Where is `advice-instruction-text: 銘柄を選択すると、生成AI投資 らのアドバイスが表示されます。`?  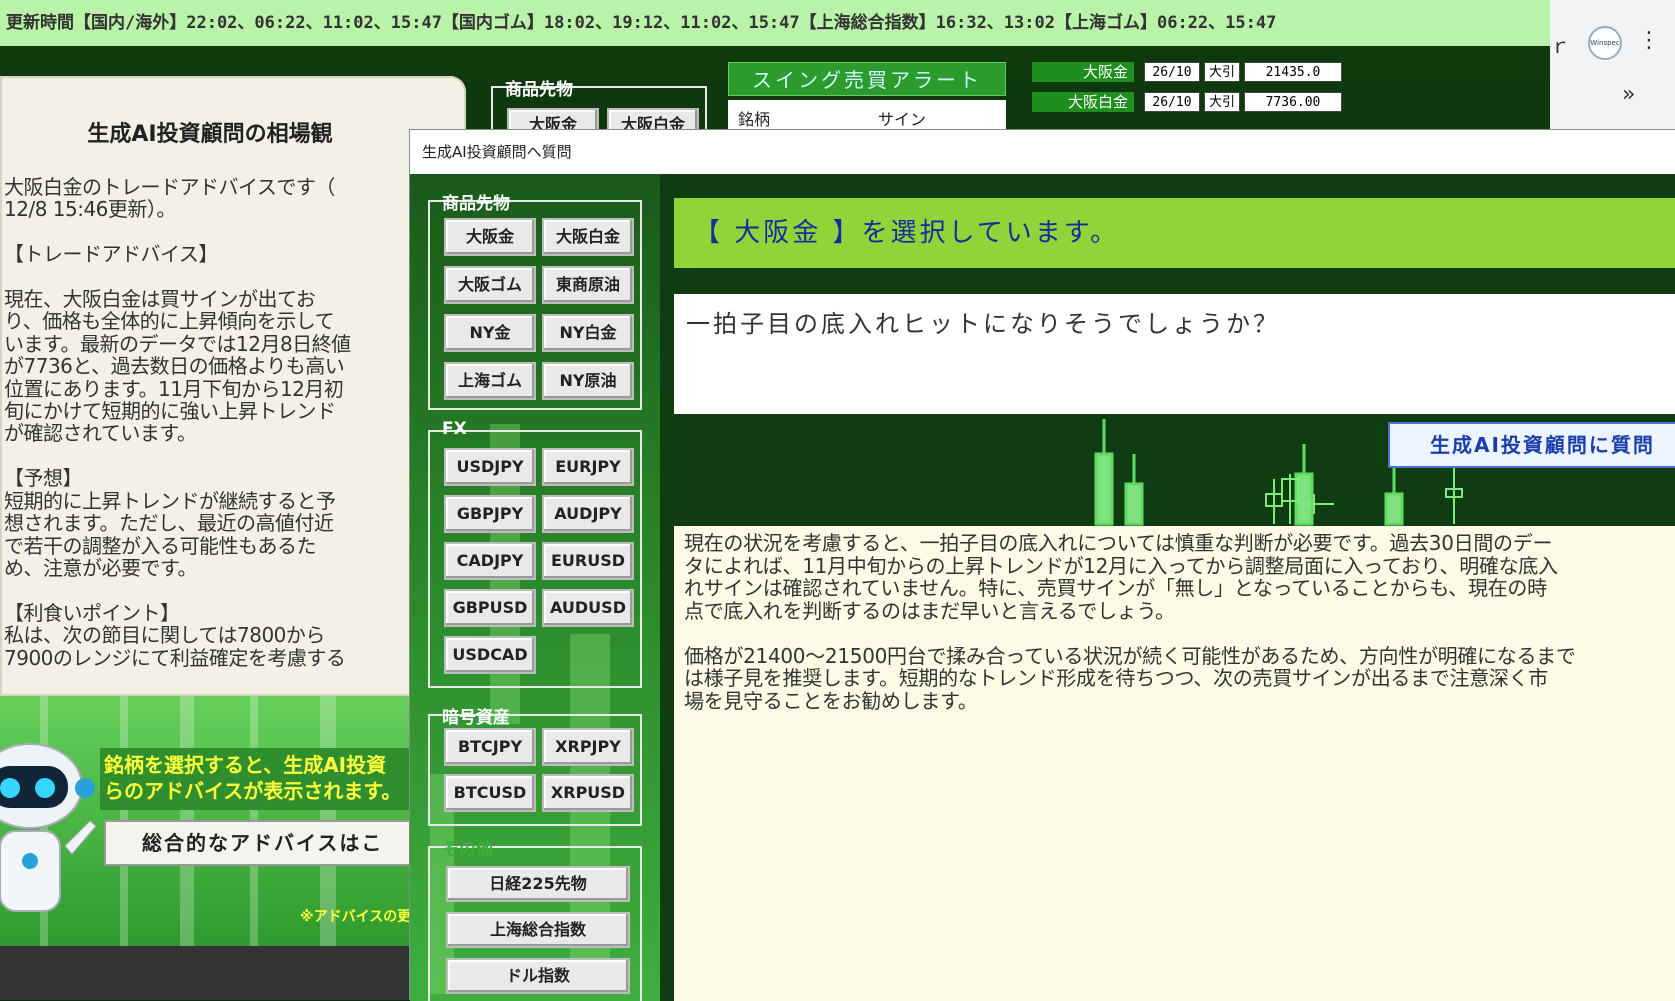
advice-instruction-text: 銘柄を選択すると、生成AI投資 らのアドバイスが表示されます。 is located at coordinates (255, 779).